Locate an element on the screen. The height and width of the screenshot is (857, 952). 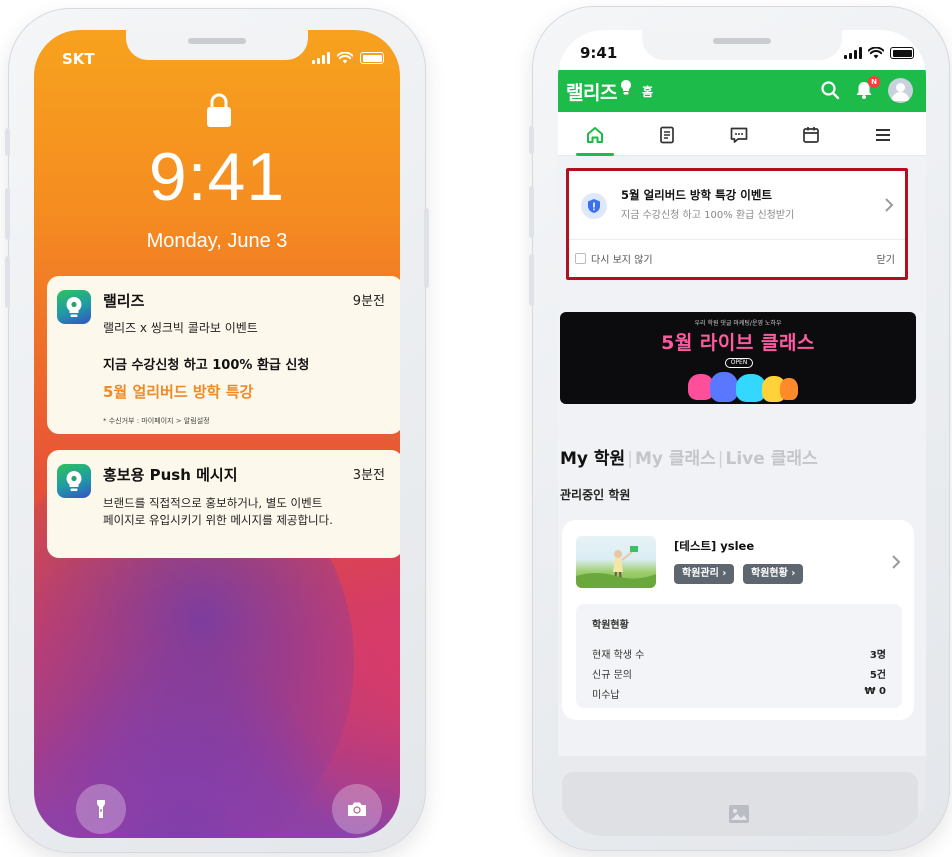
flashlight-button is located at coordinates (101, 809).